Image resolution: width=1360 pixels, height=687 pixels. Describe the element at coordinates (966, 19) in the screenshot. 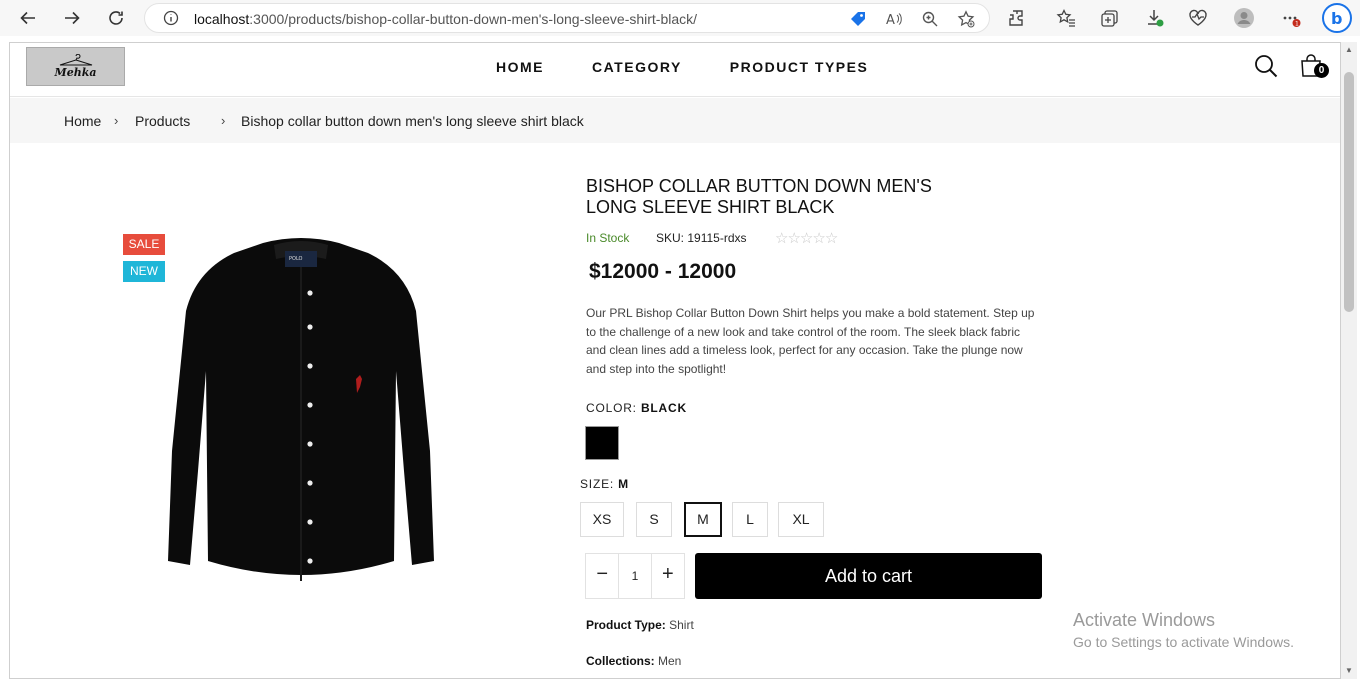

I see `favorite-add-icon` at that location.